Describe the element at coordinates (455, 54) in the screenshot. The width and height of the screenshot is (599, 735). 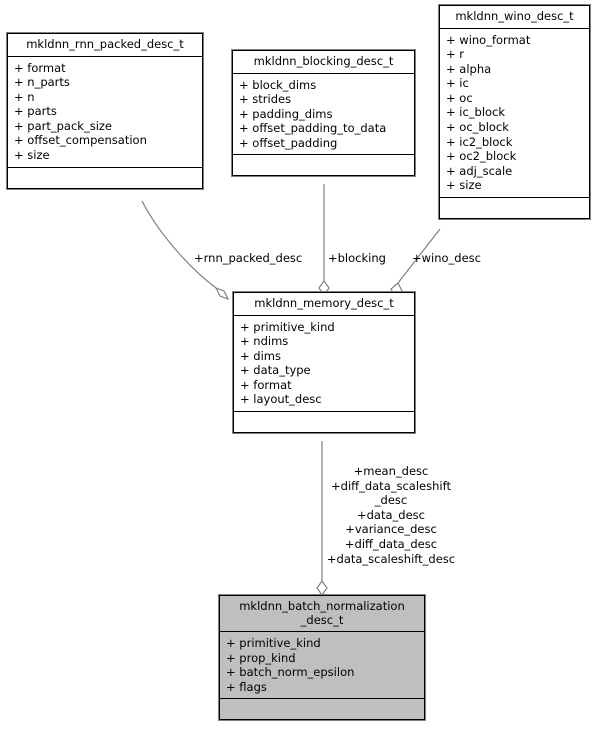
I see `attribute-row: + r` at that location.